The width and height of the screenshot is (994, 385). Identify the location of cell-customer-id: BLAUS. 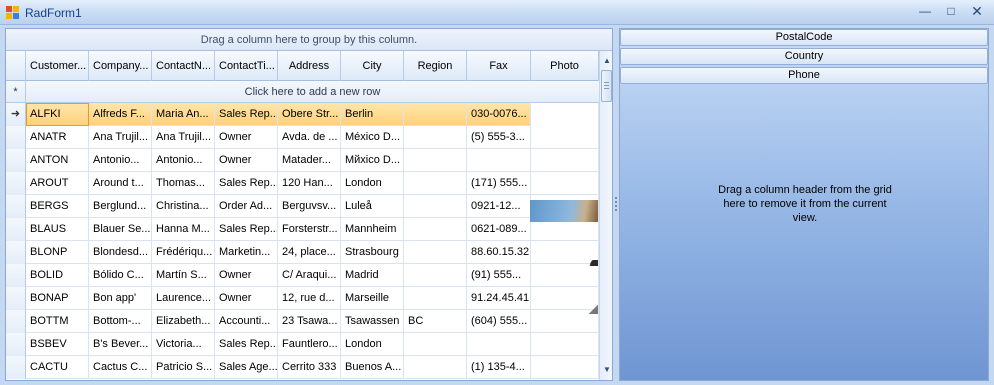
(57, 229).